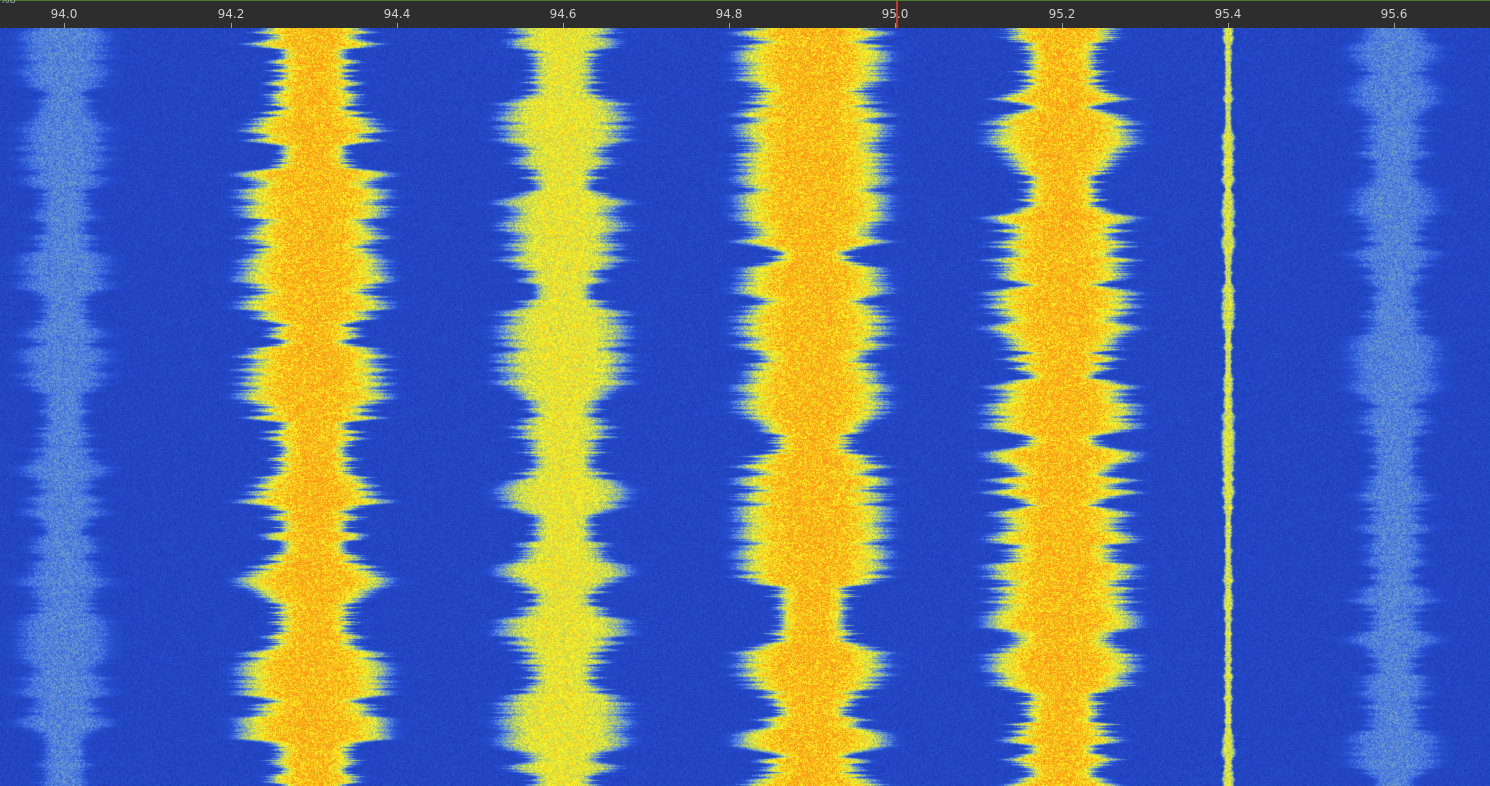 The width and height of the screenshot is (1490, 786). Describe the element at coordinates (563, 14) in the screenshot. I see `freq-tick-label: 94.6` at that location.